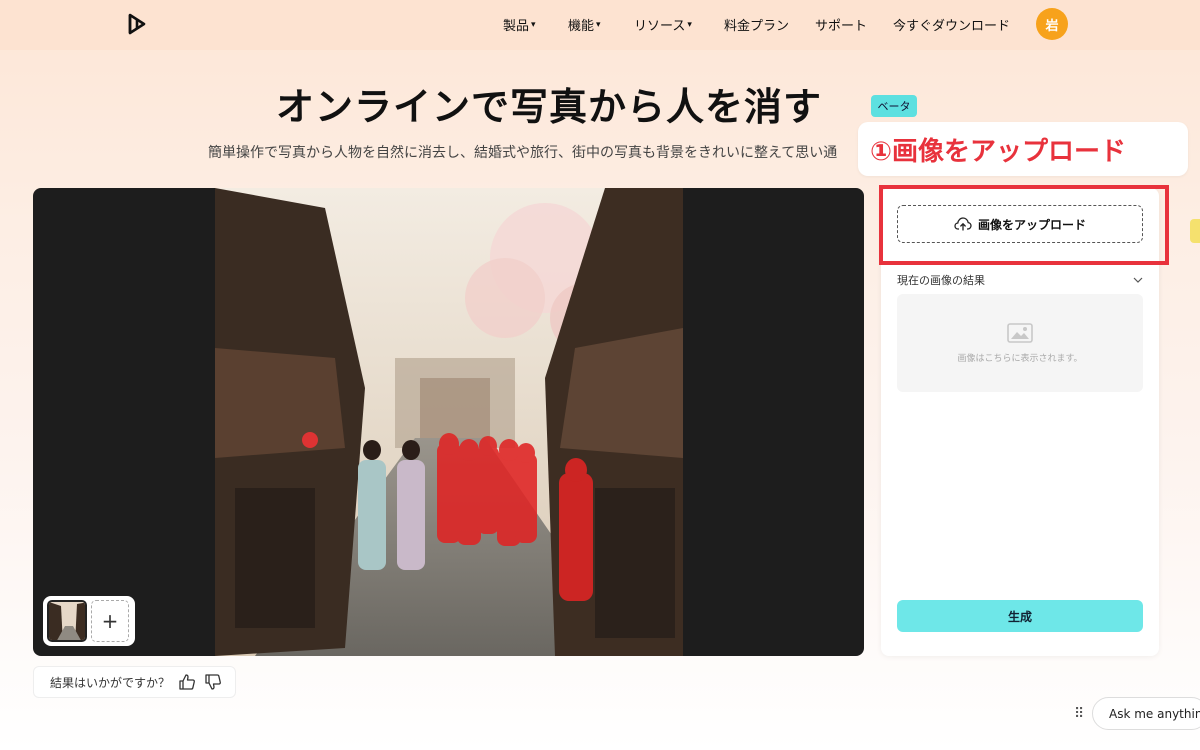  What do you see at coordinates (110, 621) in the screenshot?
I see `add-image-button: +` at bounding box center [110, 621].